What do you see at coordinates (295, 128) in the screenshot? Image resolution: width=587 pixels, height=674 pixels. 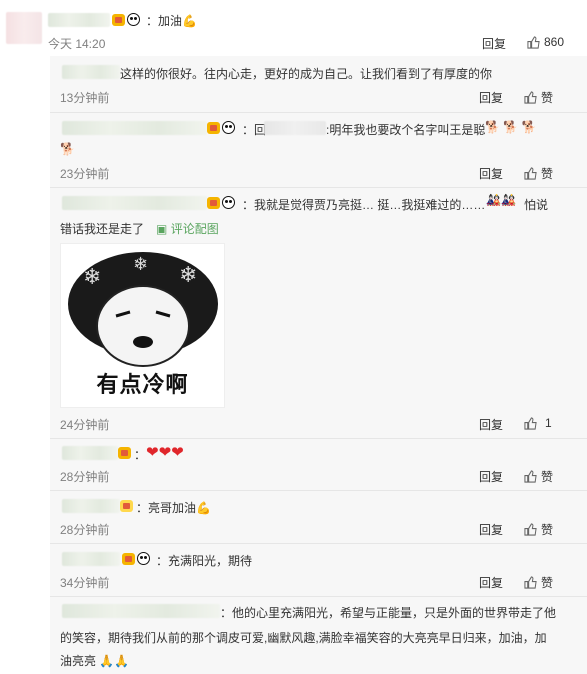 I see `mention-blurred` at bounding box center [295, 128].